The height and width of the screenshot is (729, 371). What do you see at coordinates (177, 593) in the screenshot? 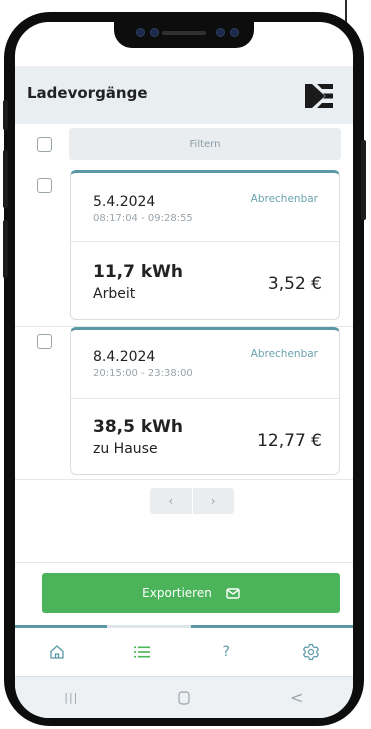
I see `export-label: Exportieren` at bounding box center [177, 593].